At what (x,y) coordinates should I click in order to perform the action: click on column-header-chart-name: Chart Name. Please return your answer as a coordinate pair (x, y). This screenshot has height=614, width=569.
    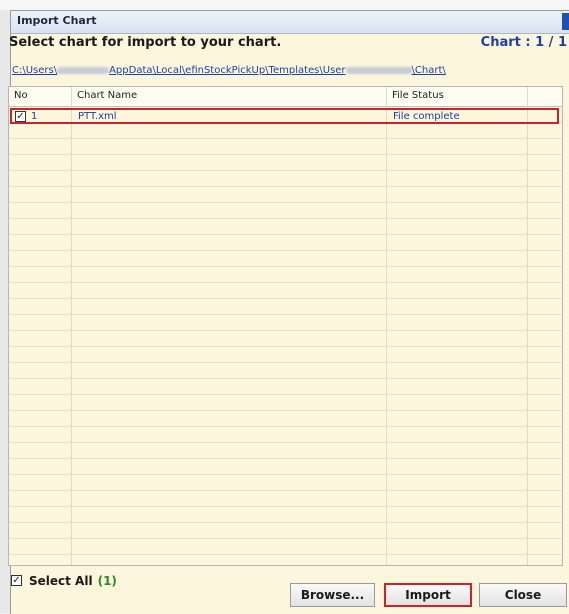
    Looking at the image, I should click on (107, 95).